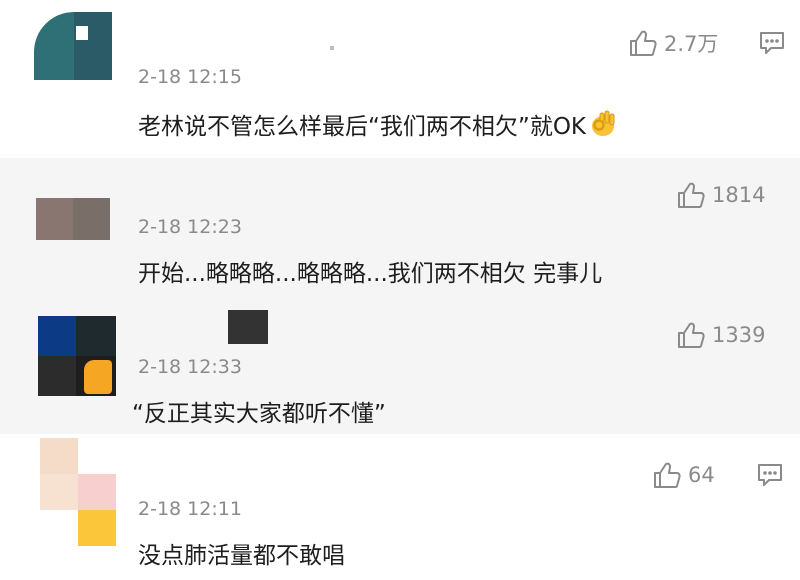 The image size is (800, 580). What do you see at coordinates (241, 556) in the screenshot?
I see `comment-text: 没点肺活量都不敢唱` at bounding box center [241, 556].